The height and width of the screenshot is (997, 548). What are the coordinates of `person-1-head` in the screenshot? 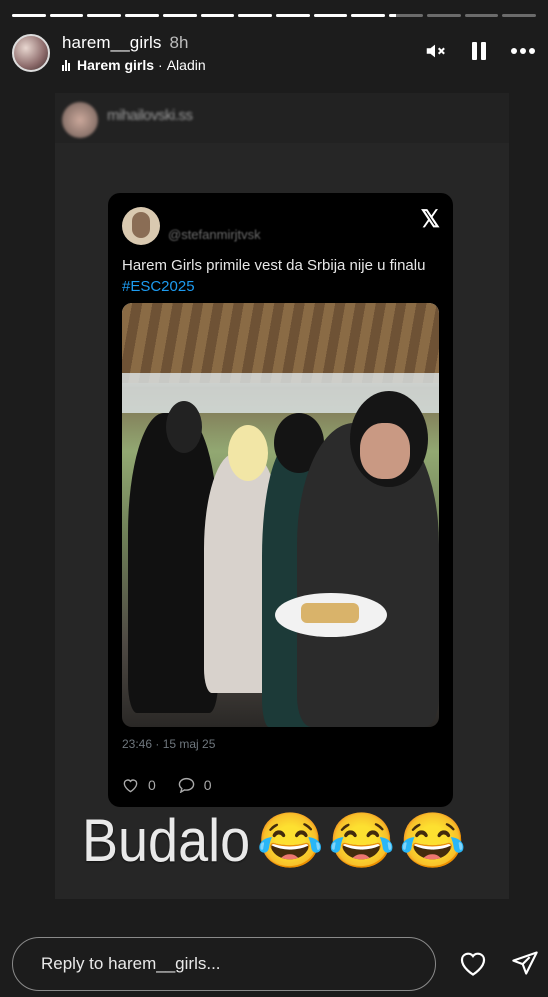 It's located at (184, 427).